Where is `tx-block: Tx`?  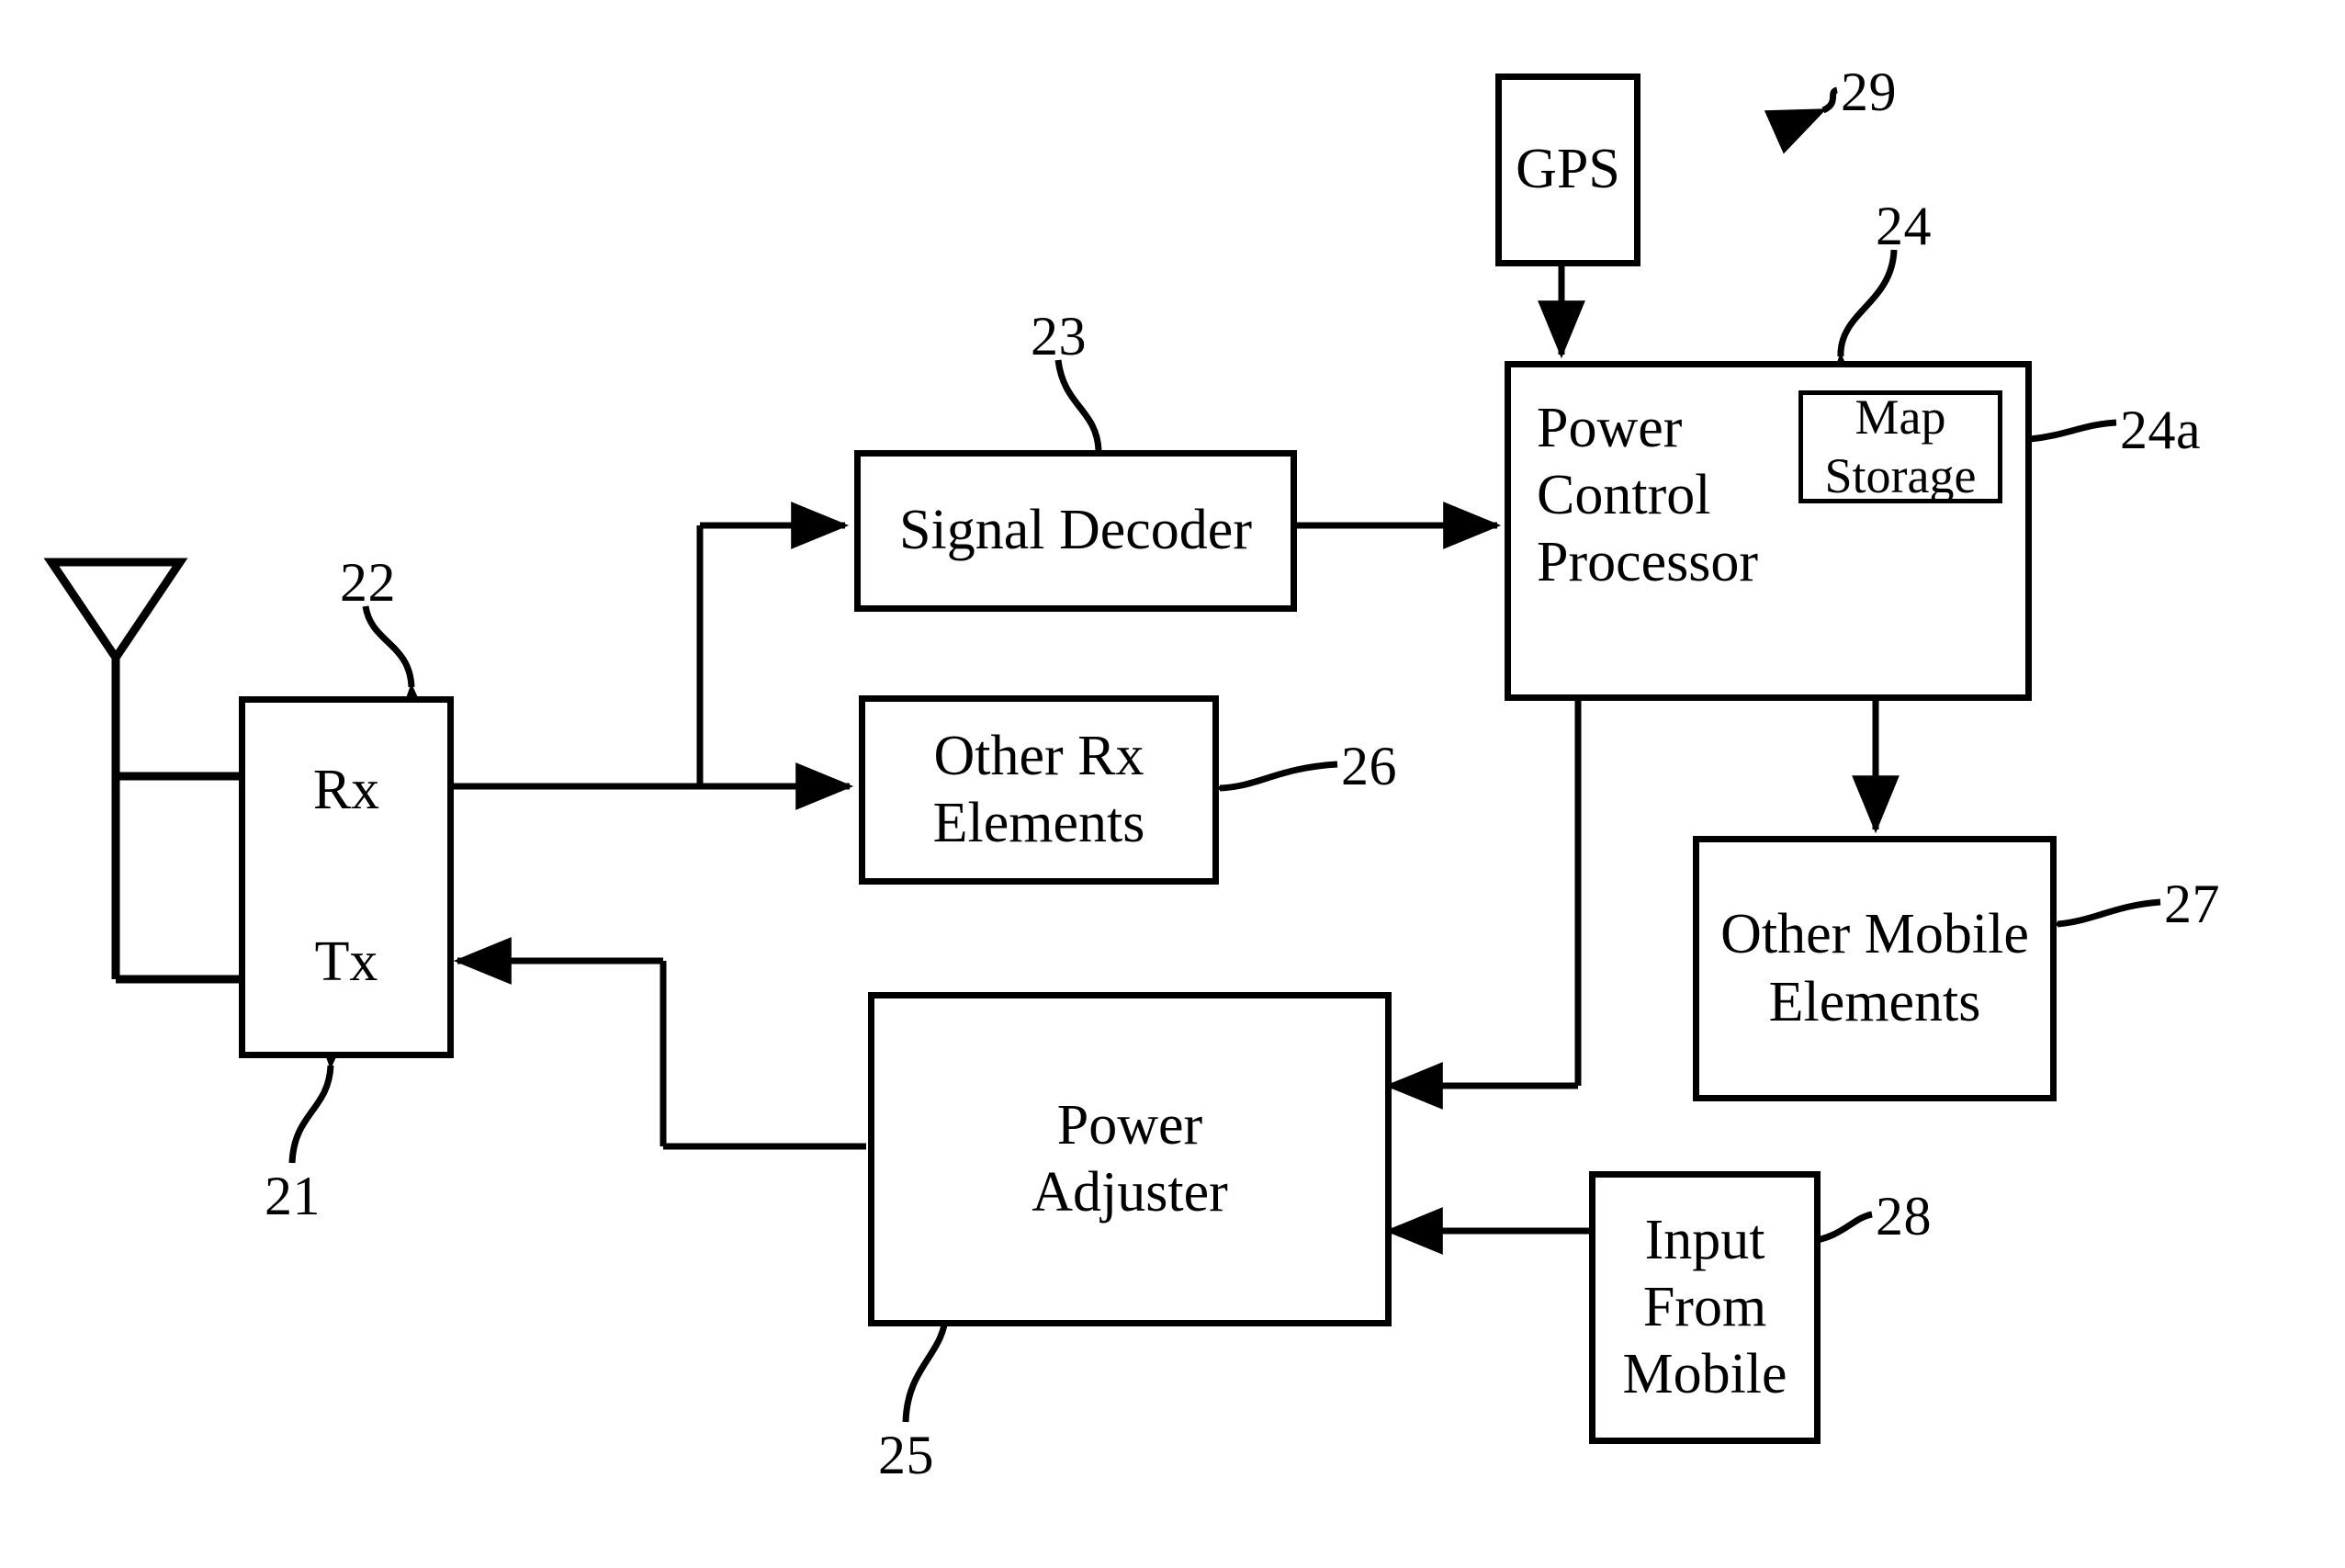
tx-block: Tx is located at coordinates (346, 966).